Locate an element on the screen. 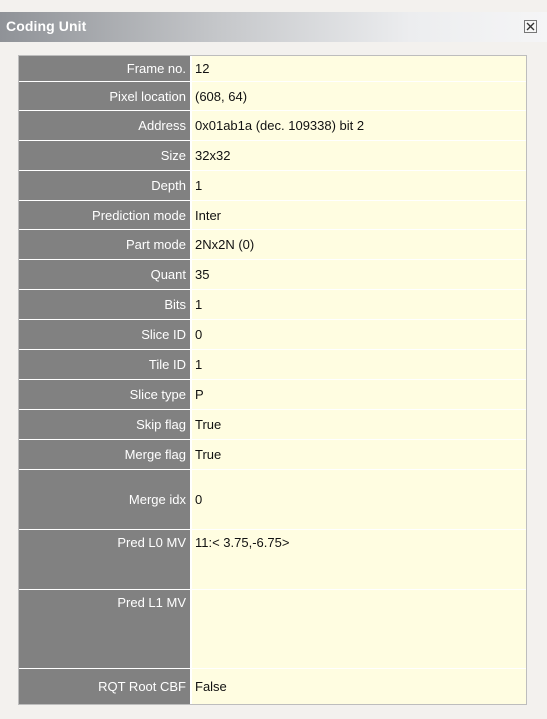  table-row: RQT Root CBF False is located at coordinates (272, 686).